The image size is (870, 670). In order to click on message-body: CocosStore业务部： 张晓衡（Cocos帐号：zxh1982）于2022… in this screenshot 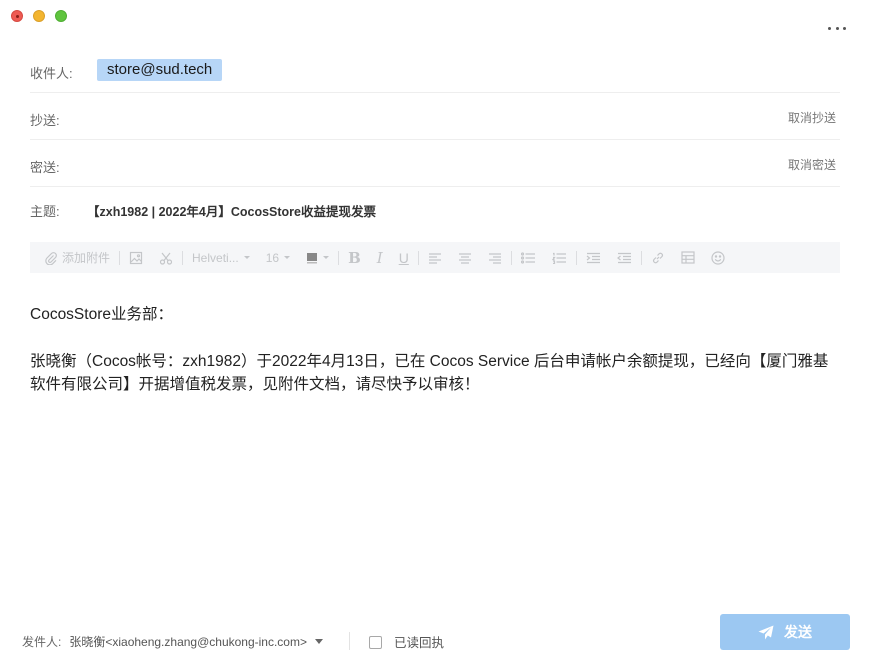, I will do `click(435, 350)`.